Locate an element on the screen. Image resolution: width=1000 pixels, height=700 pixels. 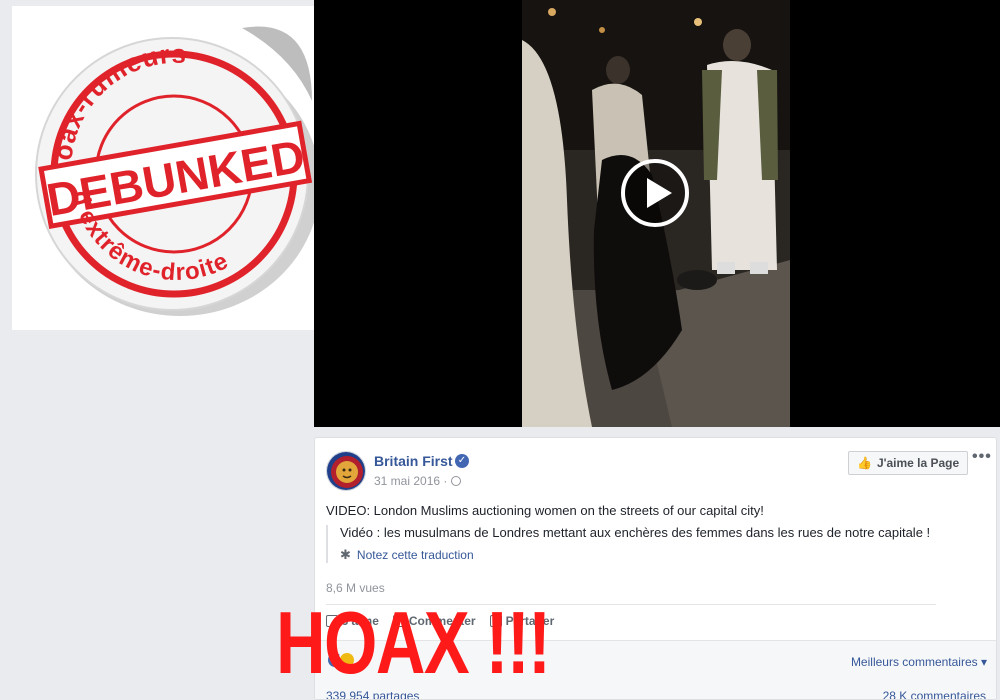
rate-translation-label: Notez cette traduction is located at coordinates (415, 555).